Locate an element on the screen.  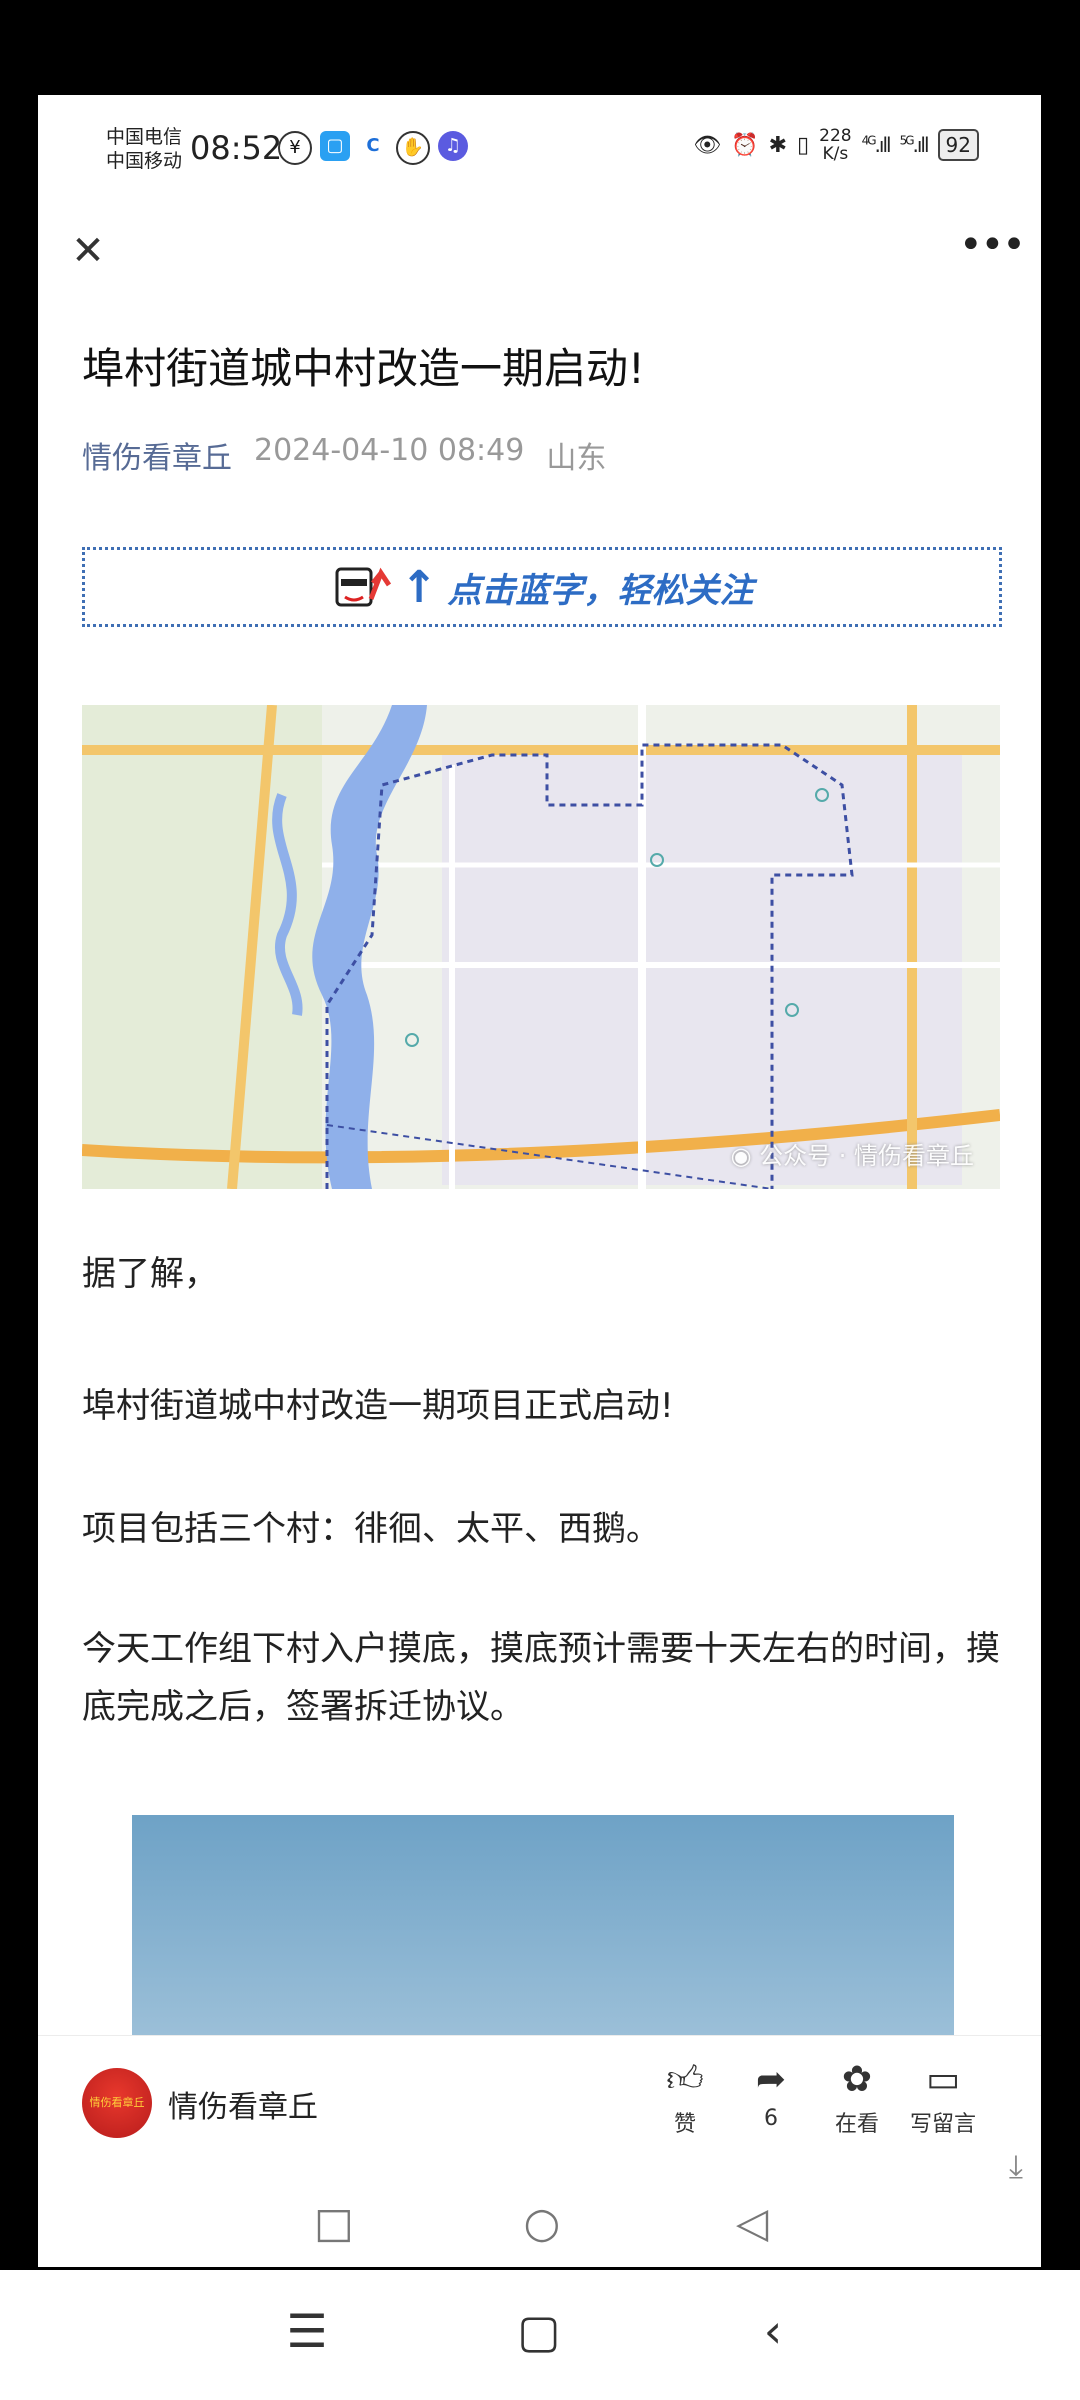
thumbs-up-icon: 👍︎ is located at coordinates (685, 2079).